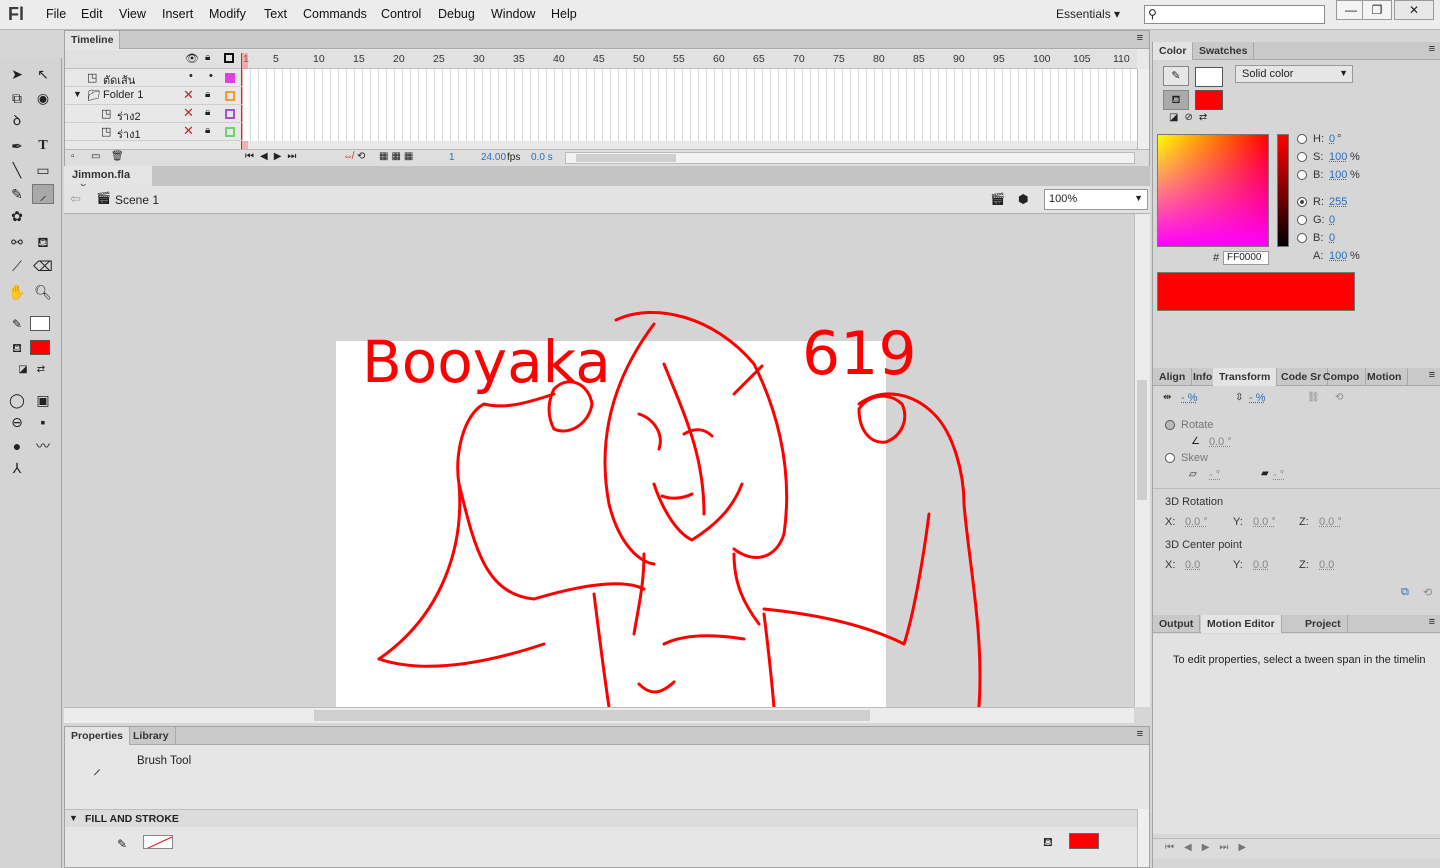 Image resolution: width=1440 pixels, height=868 pixels. I want to click on stroke-color-swatch, so click(1209, 77).